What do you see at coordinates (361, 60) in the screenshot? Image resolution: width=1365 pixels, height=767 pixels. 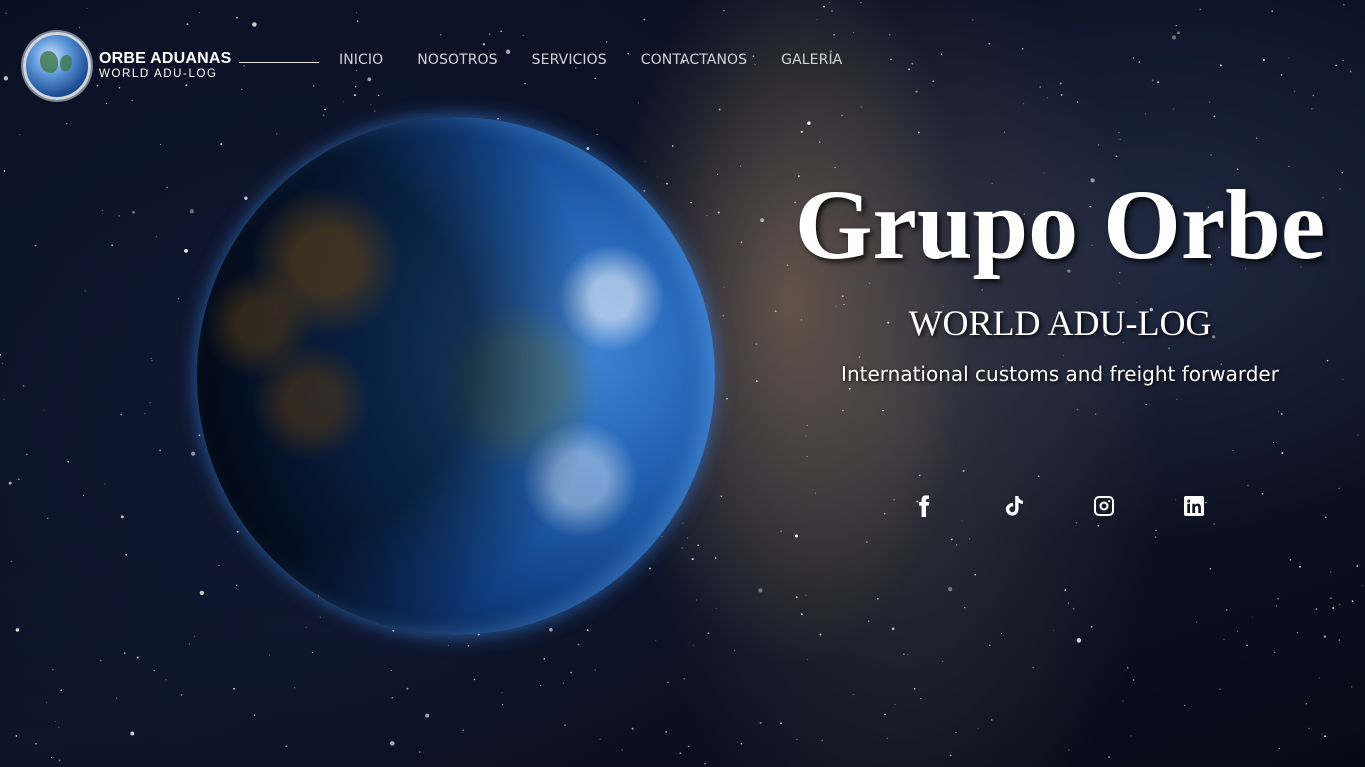 I see `nav-item-inicio: INICIO` at bounding box center [361, 60].